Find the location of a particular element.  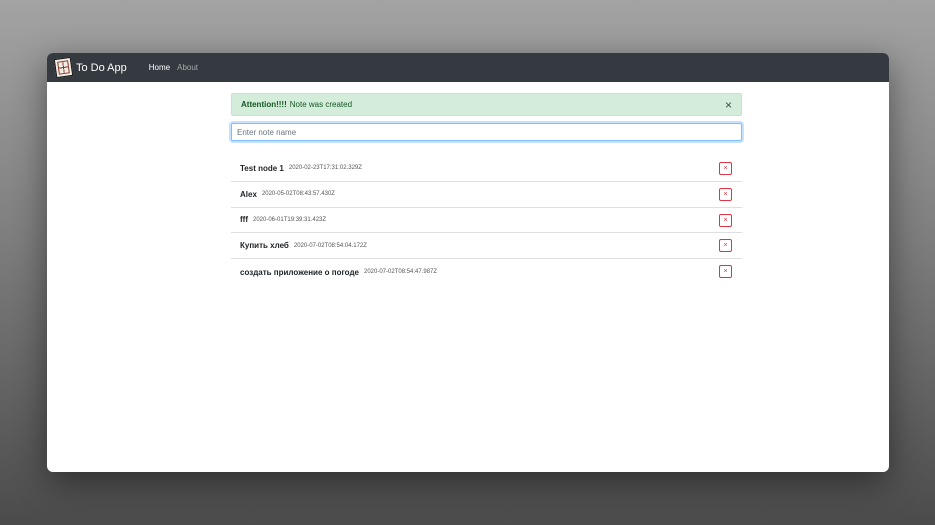

note-item: Alex 2020-05-02T08:43:57.430Z × is located at coordinates (486, 195).